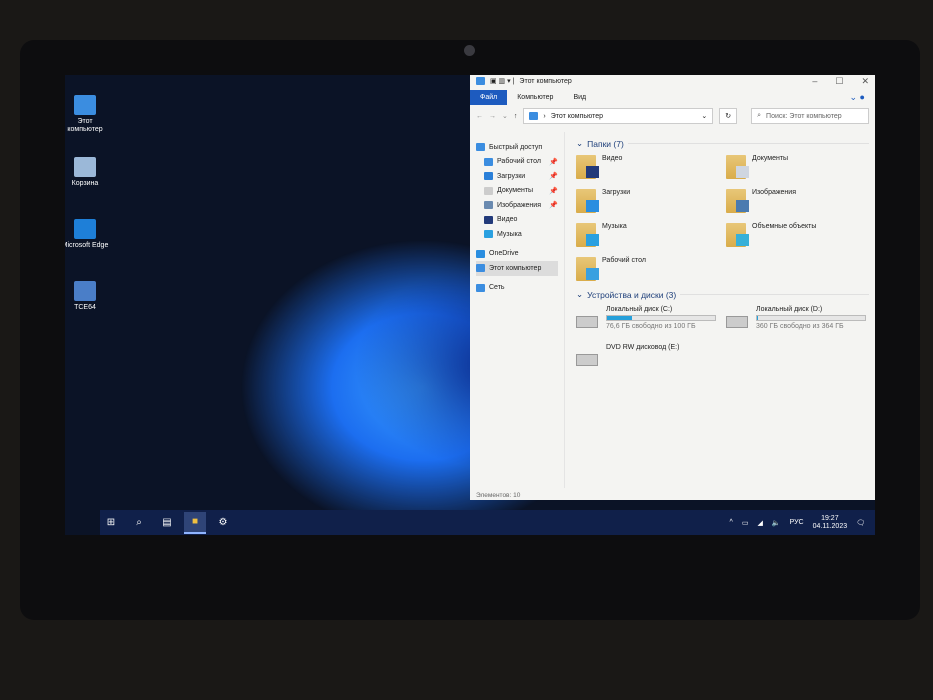  Describe the element at coordinates (579, 97) in the screenshot. I see `tab-view: Вид` at that location.